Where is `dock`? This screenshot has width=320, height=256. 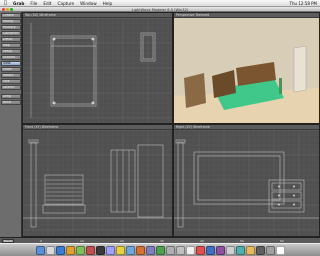
dock is located at coordinates (160, 249).